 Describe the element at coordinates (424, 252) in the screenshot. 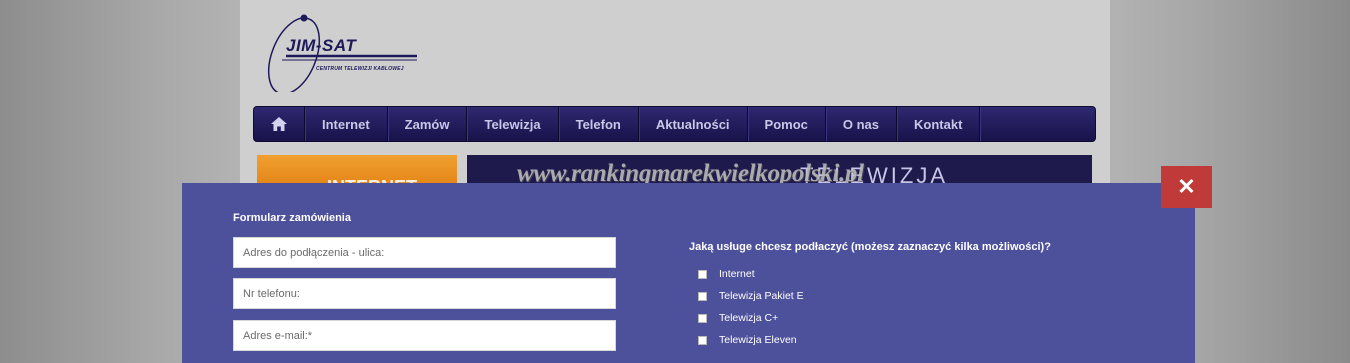

I see `address-street-input` at that location.